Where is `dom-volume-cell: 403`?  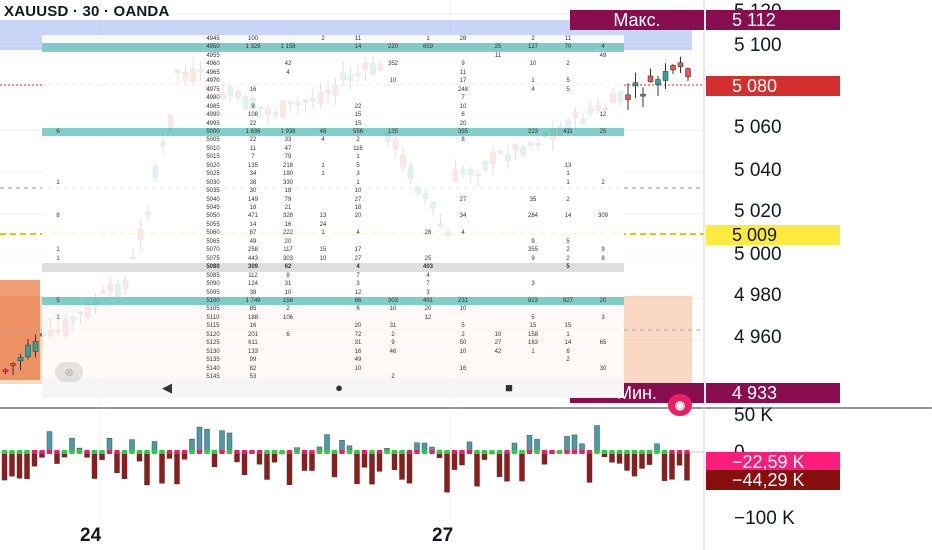 dom-volume-cell: 403 is located at coordinates (427, 267).